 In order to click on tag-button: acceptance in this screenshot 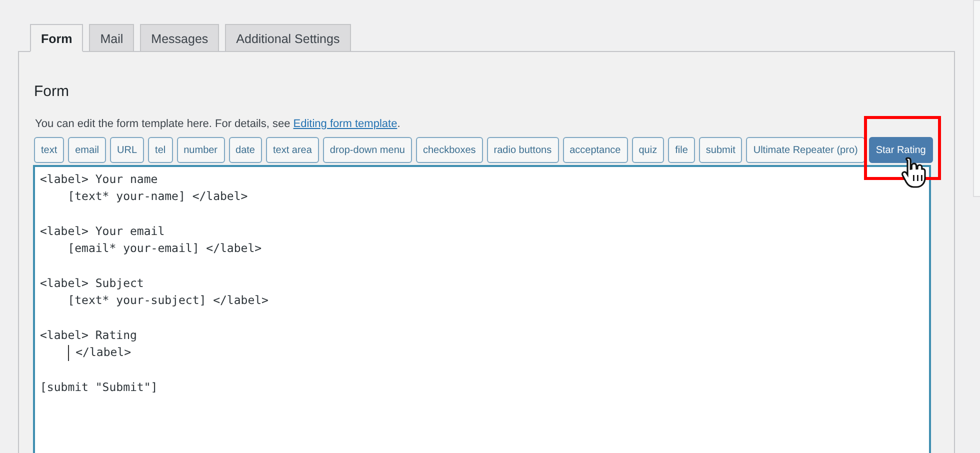, I will do `click(595, 150)`.